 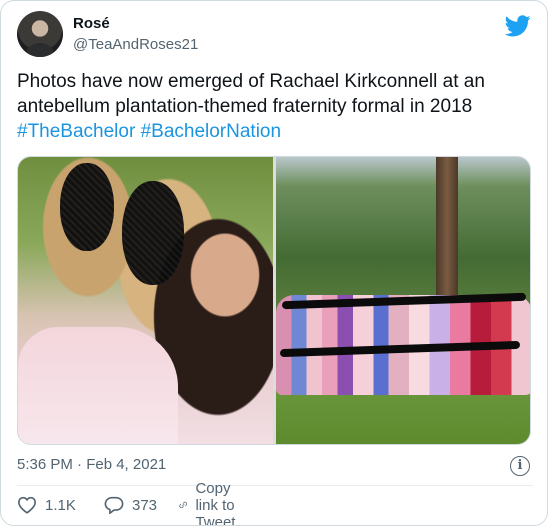 I want to click on author-handle: @TeaAndRoses21, so click(x=135, y=44).